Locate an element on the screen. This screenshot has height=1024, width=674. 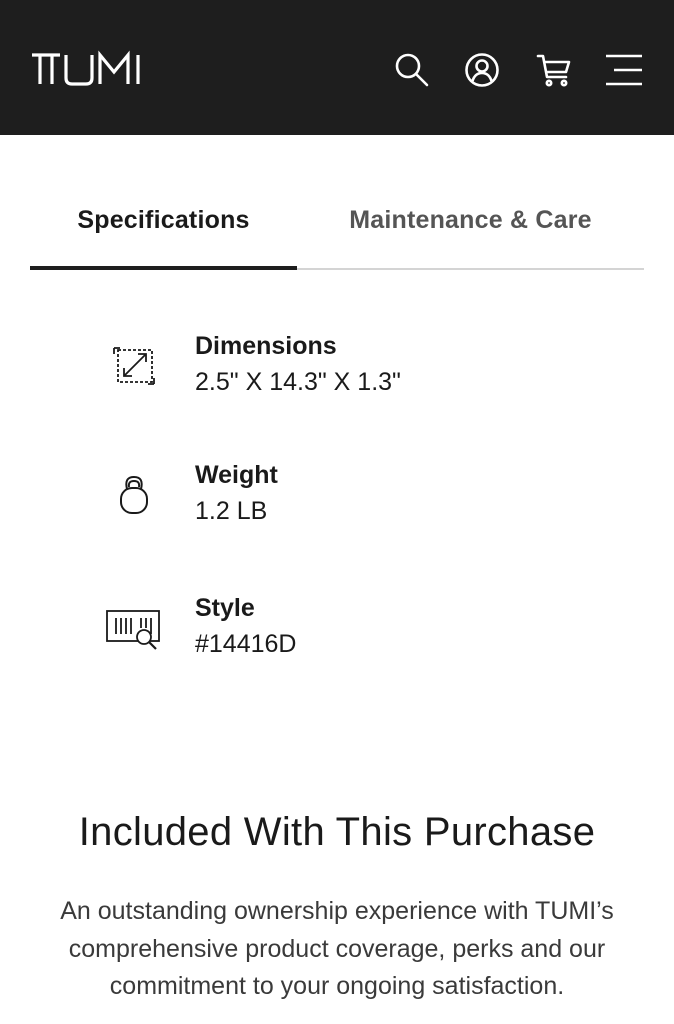
spec-style: Style #14416D is located at coordinates (374, 634).